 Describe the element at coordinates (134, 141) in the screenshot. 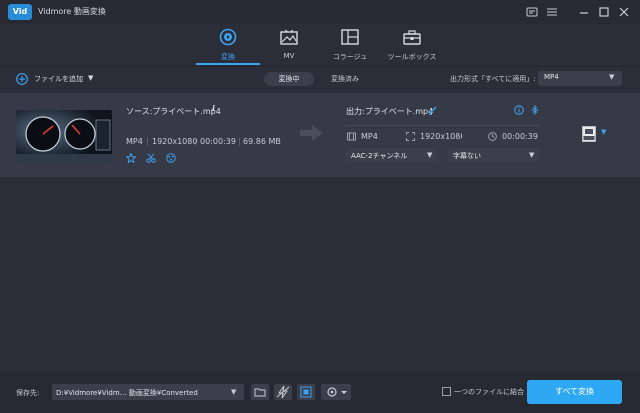

I see `source-format: MP4` at that location.